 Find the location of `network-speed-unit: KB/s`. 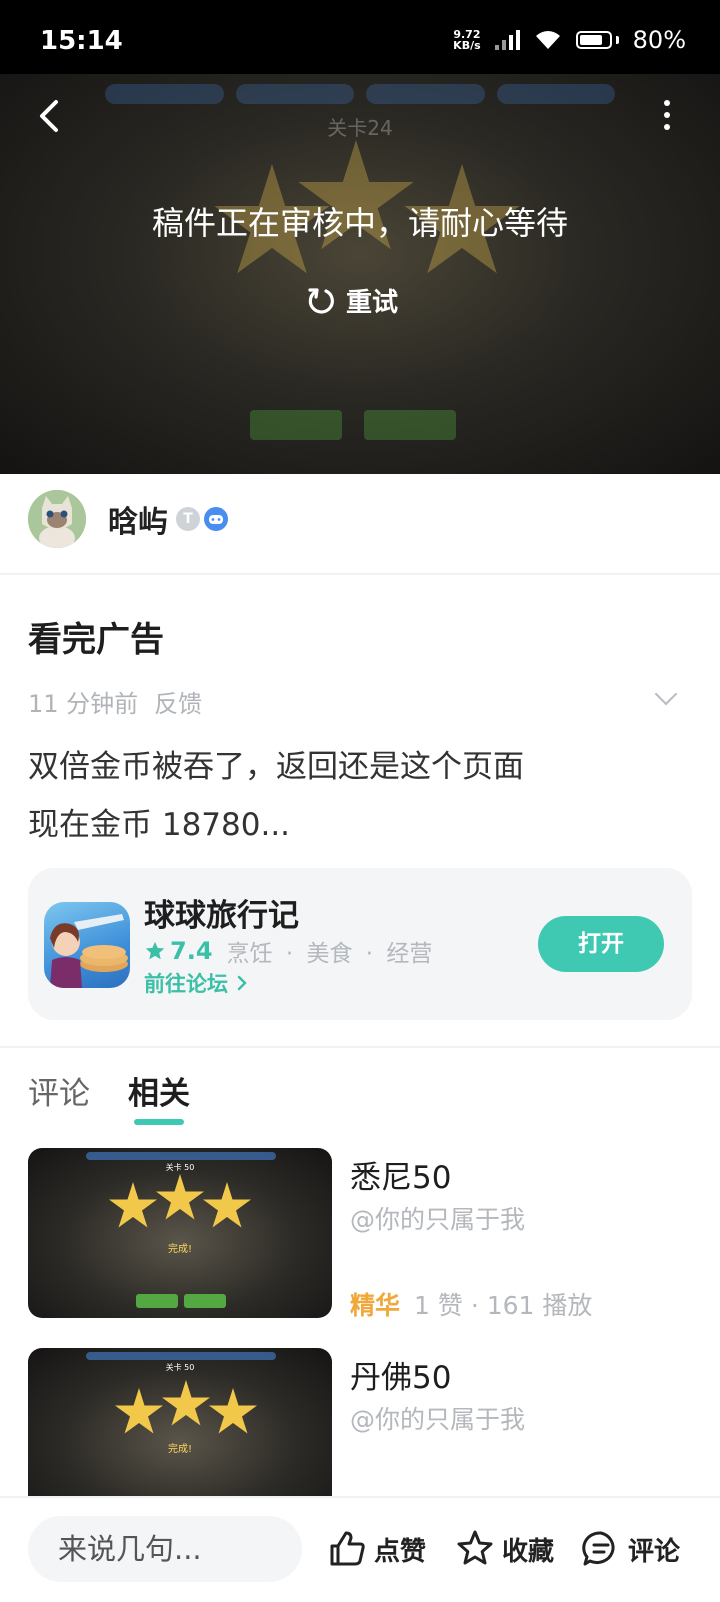

network-speed-unit: KB/s is located at coordinates (467, 45).